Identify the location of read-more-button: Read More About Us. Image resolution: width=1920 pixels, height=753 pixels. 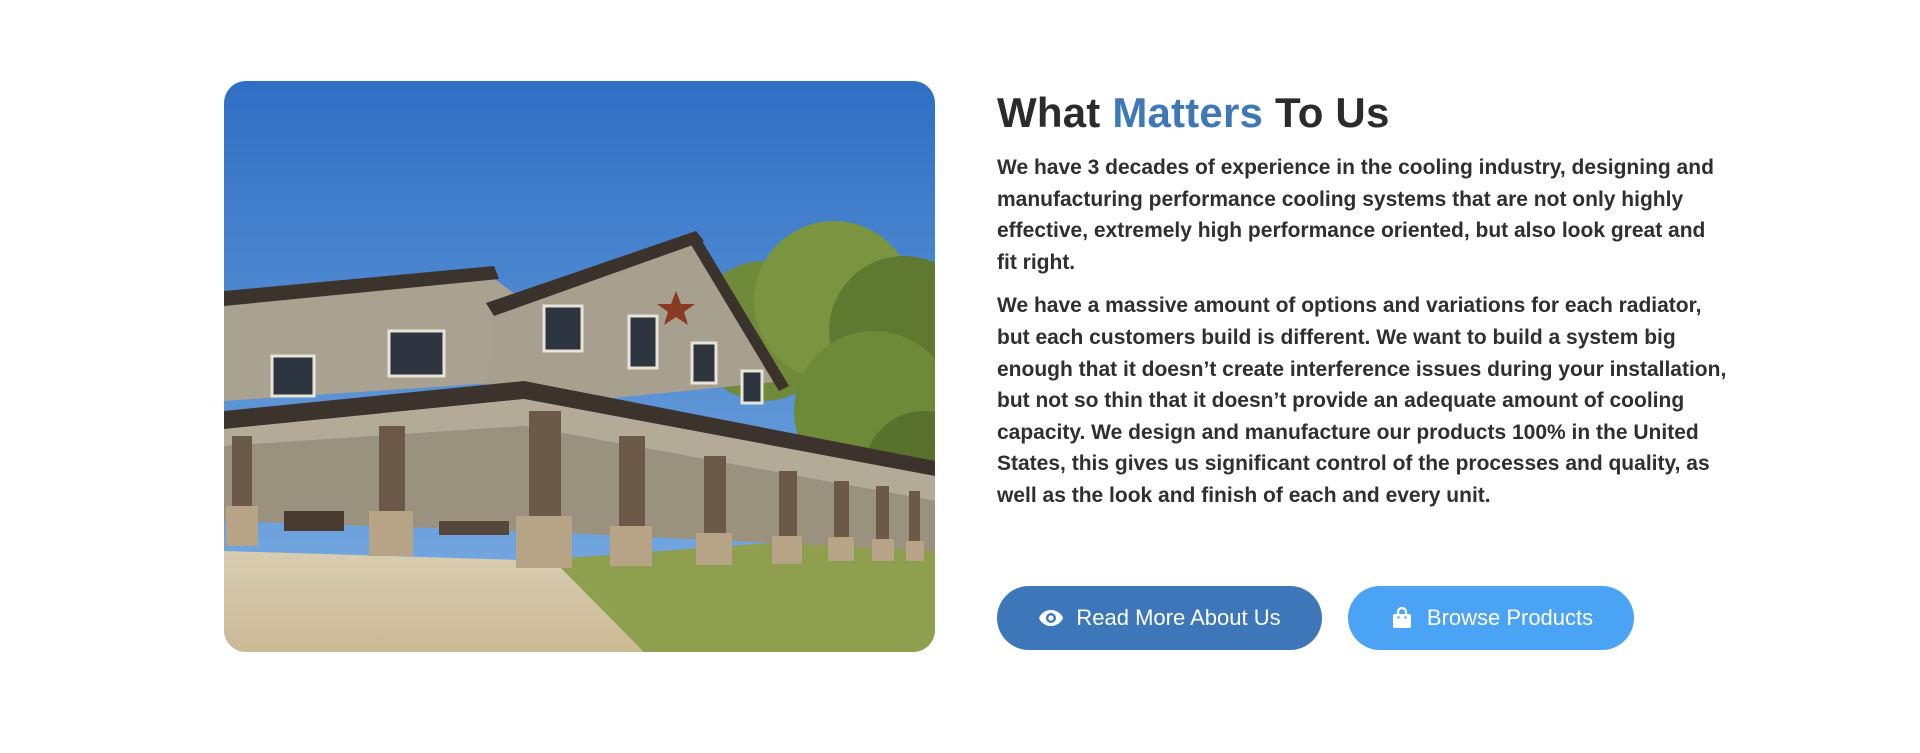
(1159, 618).